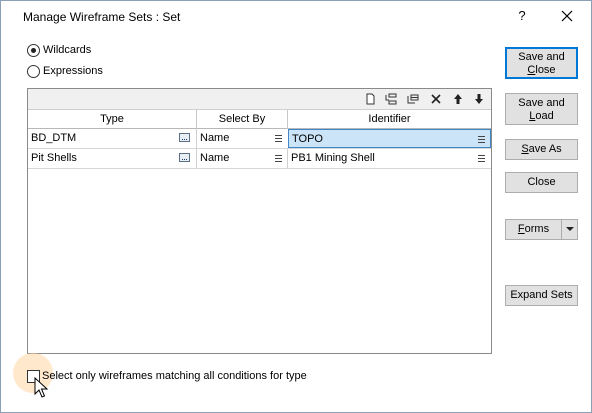 This screenshot has width=592, height=413. Describe the element at coordinates (436, 99) in the screenshot. I see `delete-row-icon` at that location.